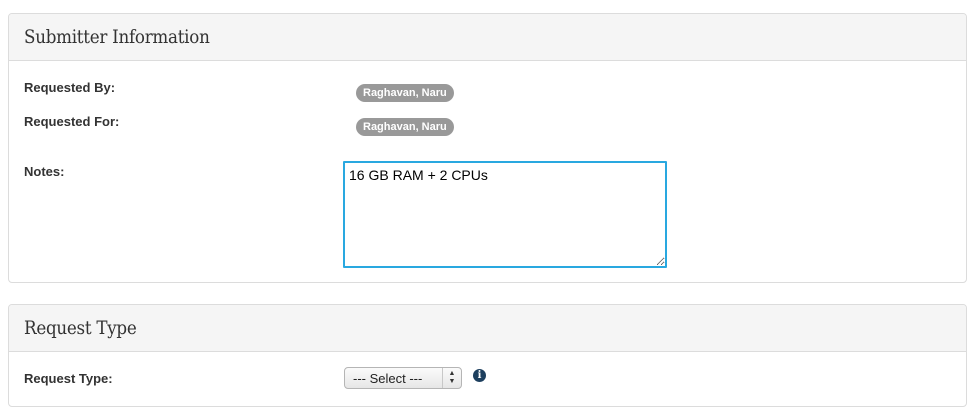  I want to click on request-type-heading: Request Type, so click(487, 328).